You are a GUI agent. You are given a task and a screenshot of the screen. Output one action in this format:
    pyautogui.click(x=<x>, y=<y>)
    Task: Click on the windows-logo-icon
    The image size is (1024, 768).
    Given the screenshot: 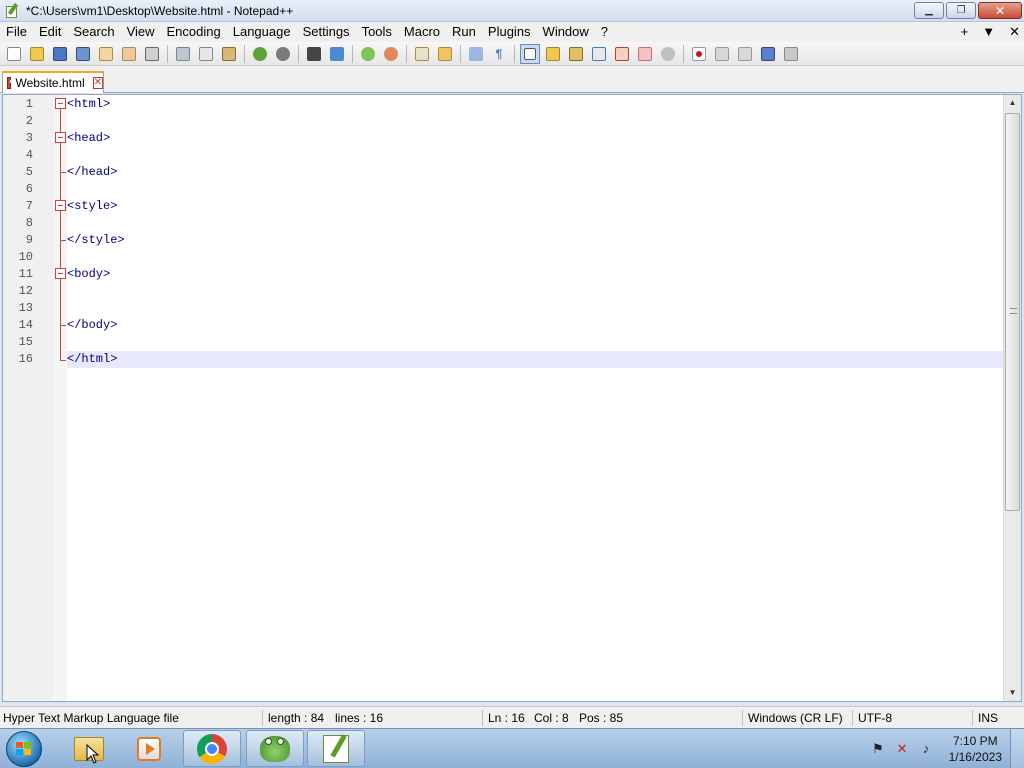 What is the action you would take?
    pyautogui.click(x=24, y=749)
    